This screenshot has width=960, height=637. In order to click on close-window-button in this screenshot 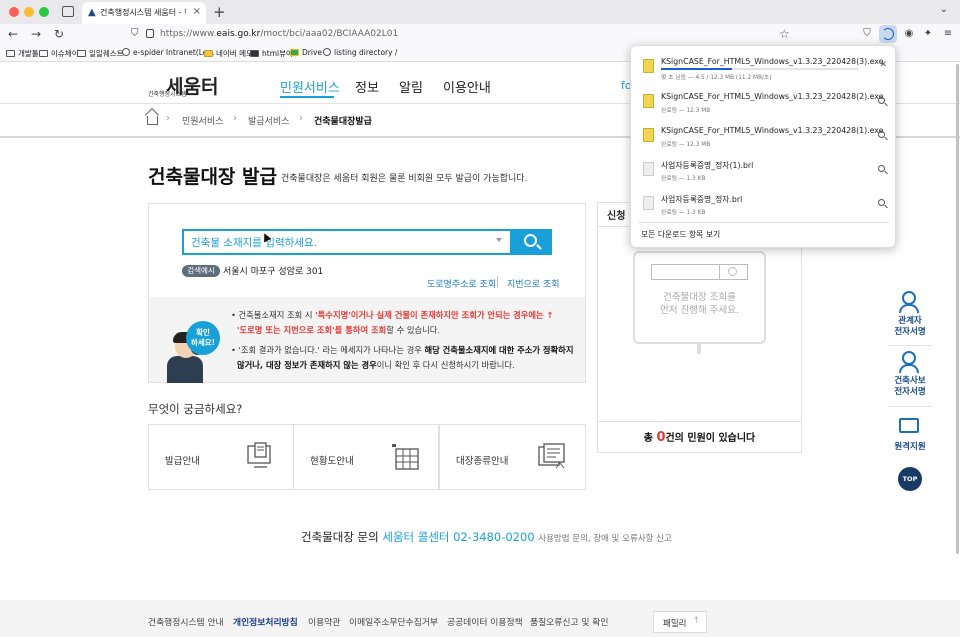, I will do `click(14, 12)`.